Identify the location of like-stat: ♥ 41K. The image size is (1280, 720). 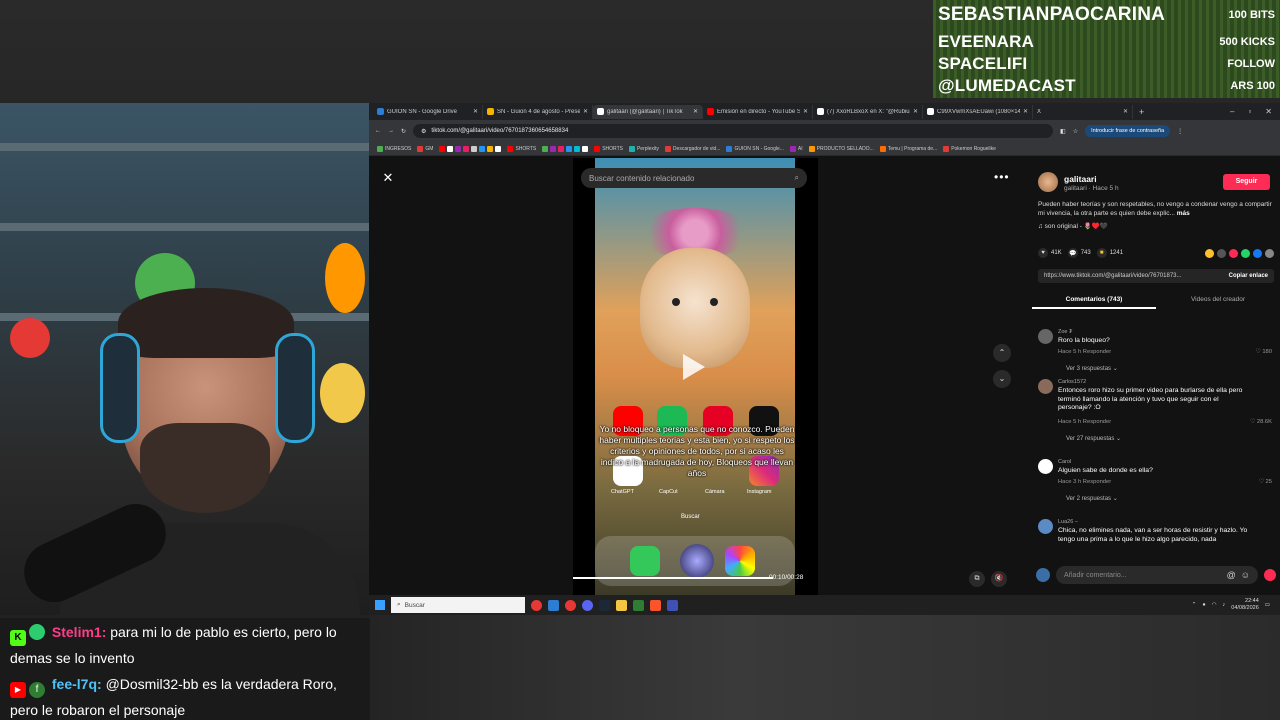
(1050, 253).